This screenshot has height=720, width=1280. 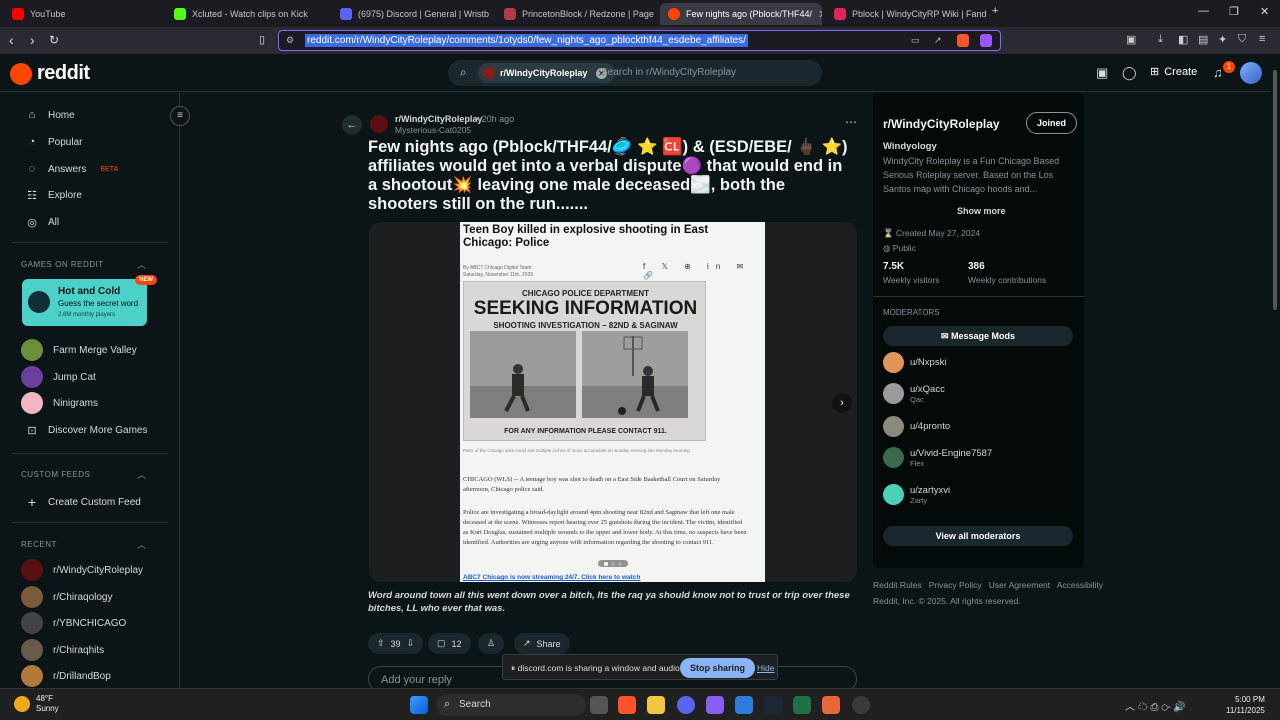 I want to click on community-name: r/WindyCityRoleplay, so click(x=941, y=124).